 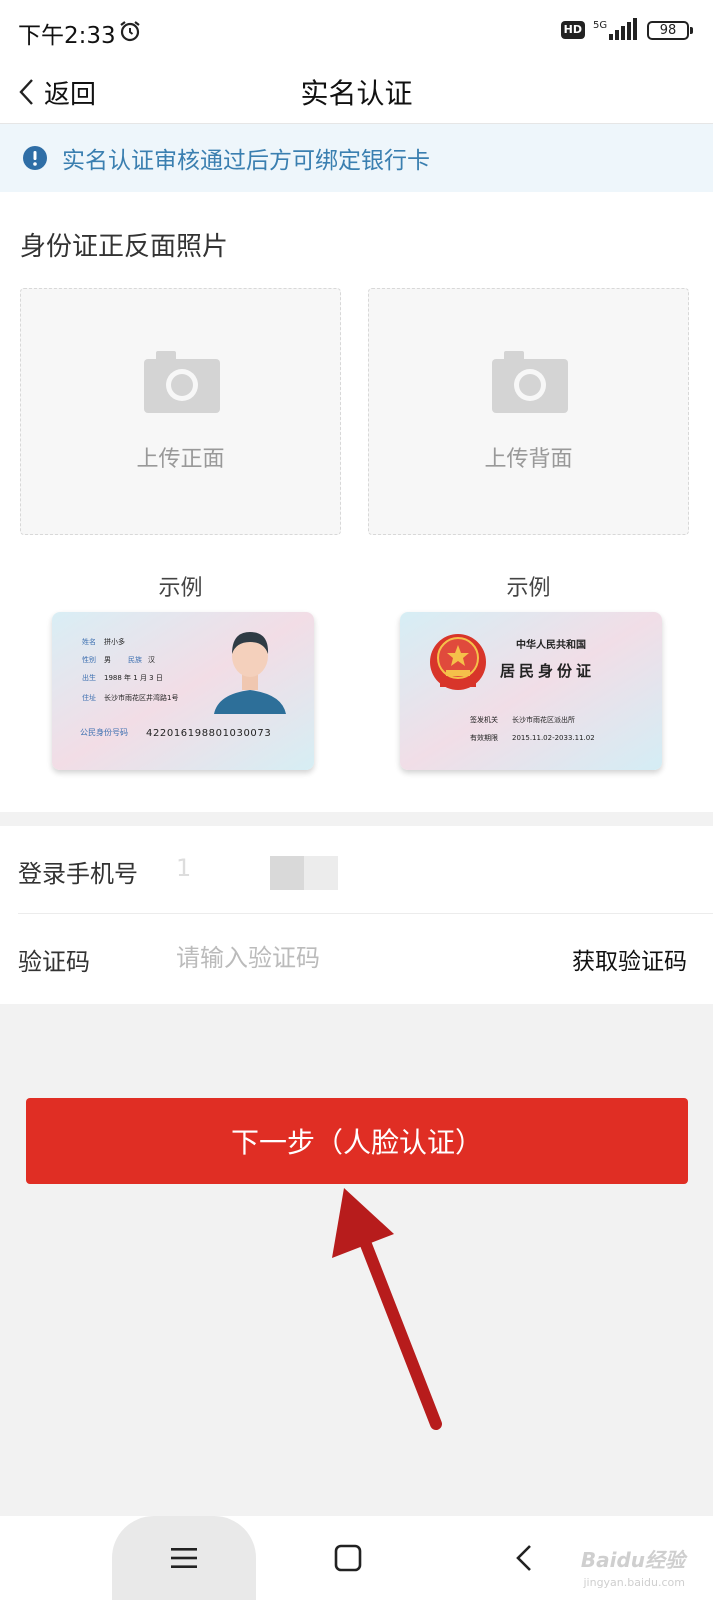 I want to click on verification-form: 登录手机号 1 验证码 获取验证码, so click(x=356, y=915).